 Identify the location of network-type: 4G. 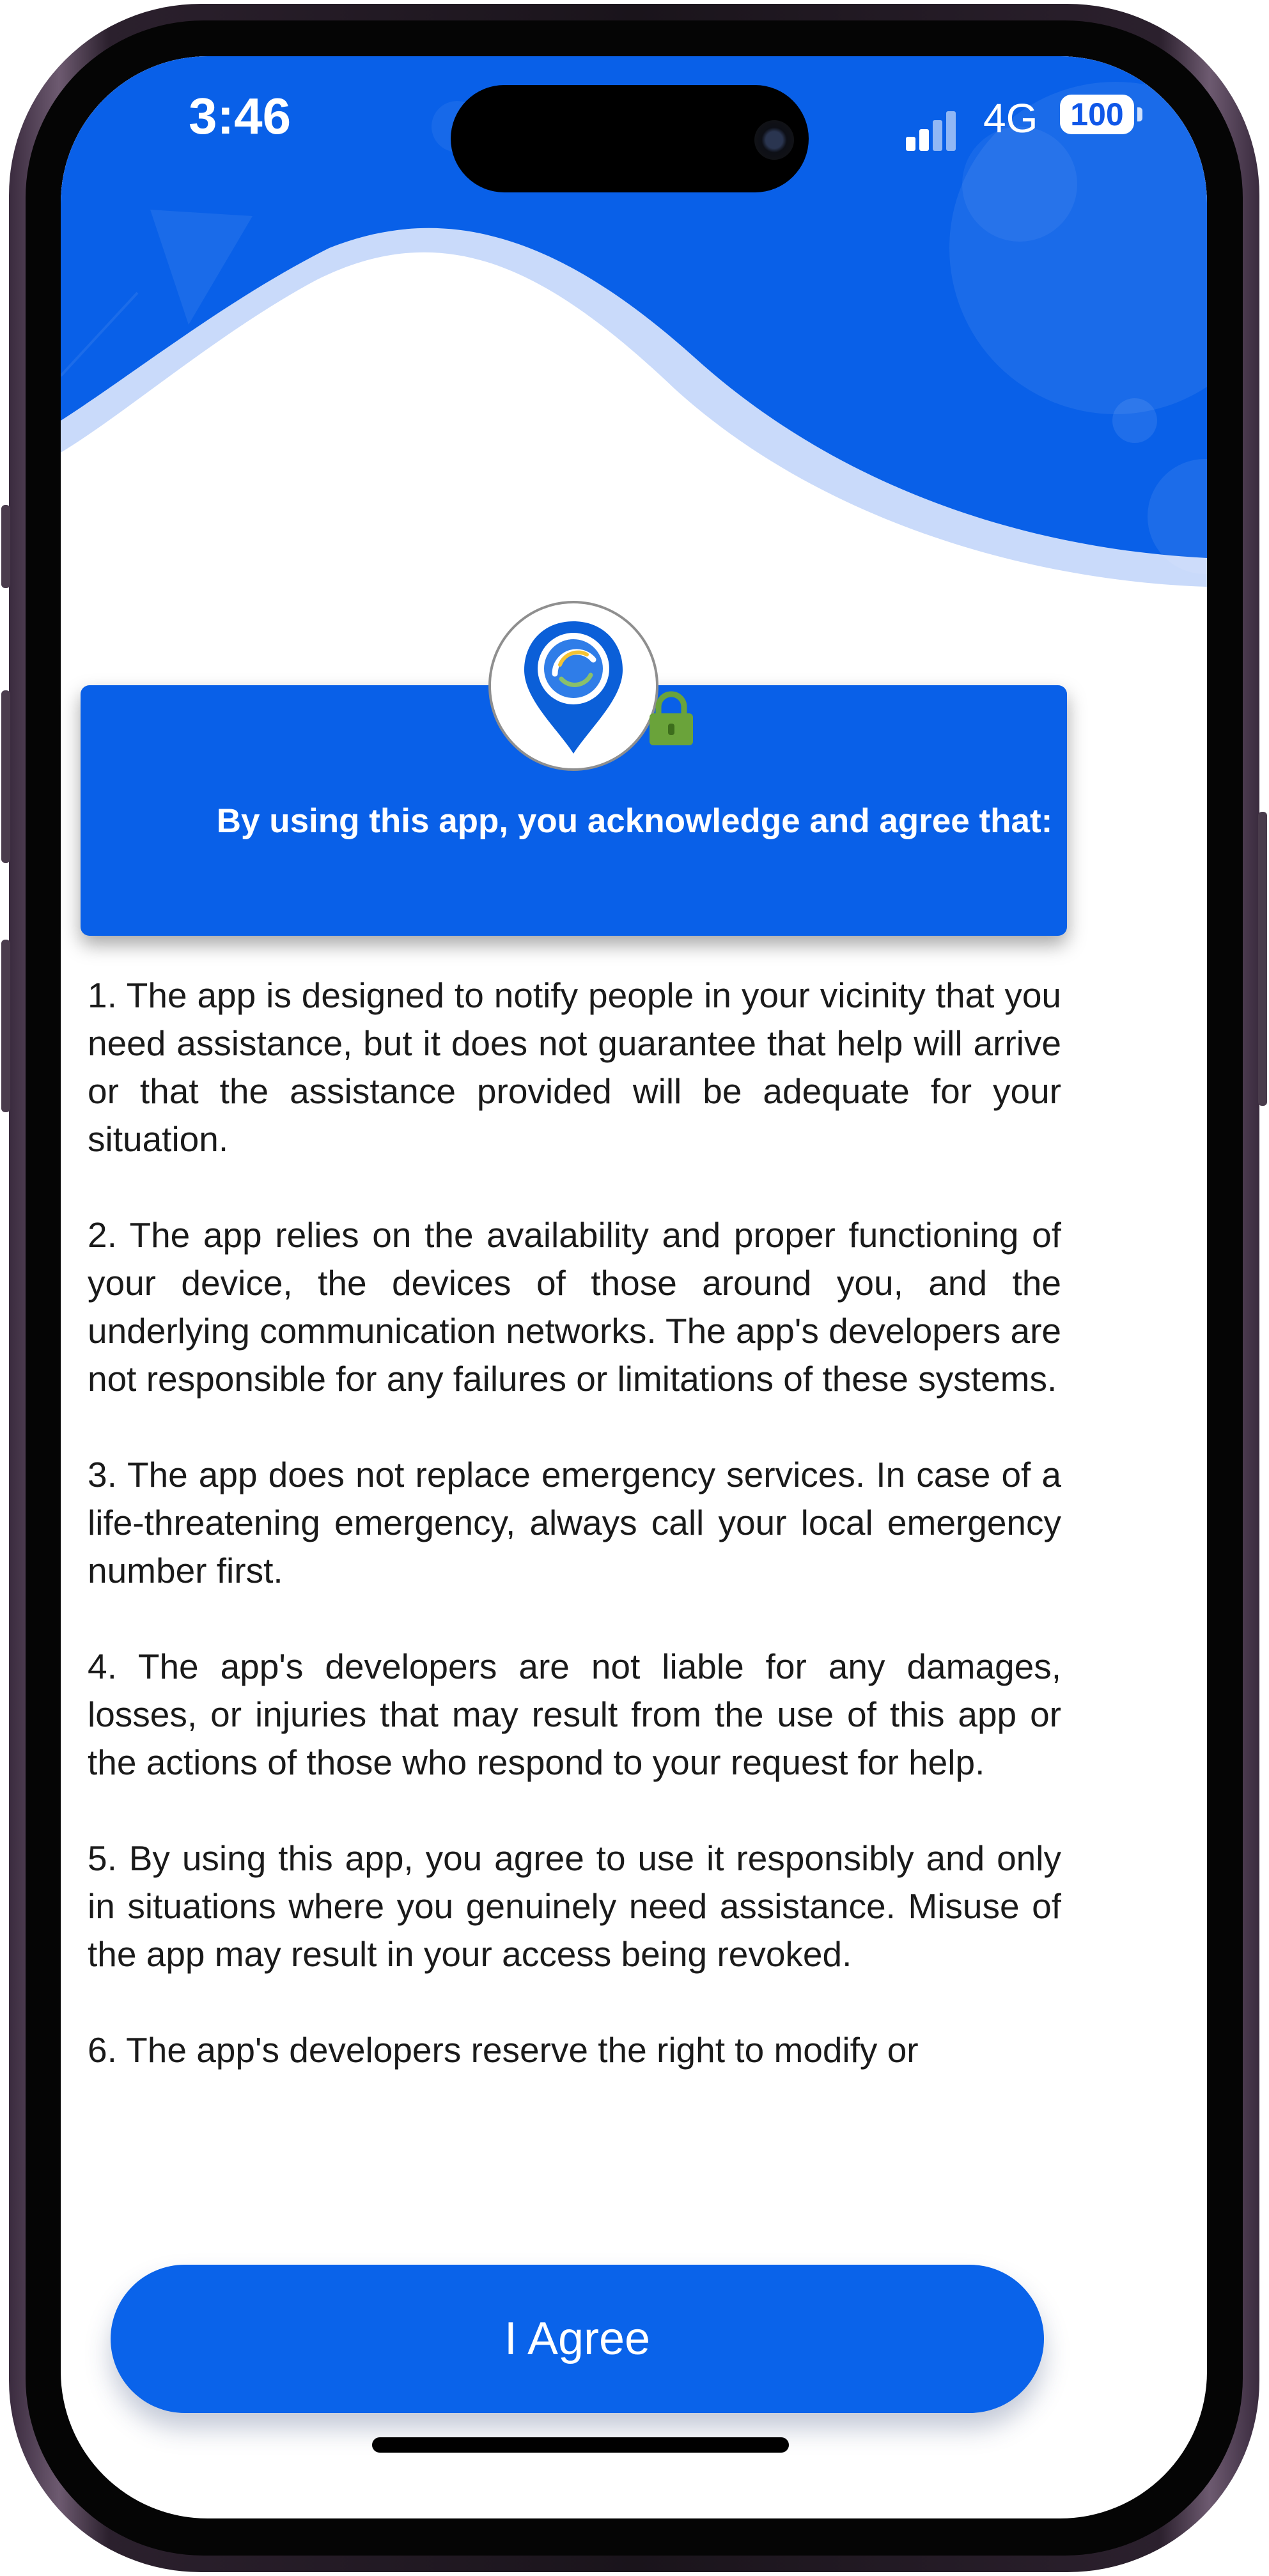
(1010, 118).